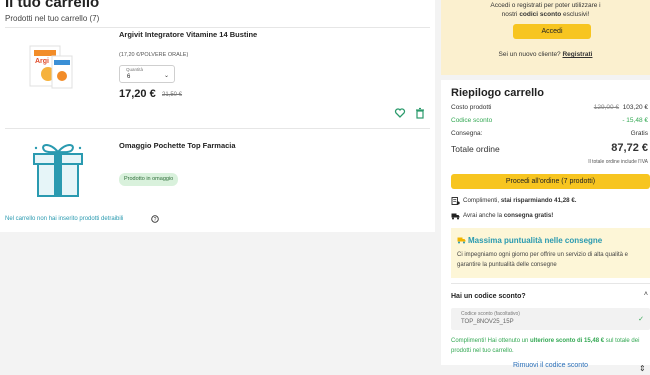 The image size is (650, 375). Describe the element at coordinates (646, 294) in the screenshot. I see `chevron-up-icon: ˄` at that location.